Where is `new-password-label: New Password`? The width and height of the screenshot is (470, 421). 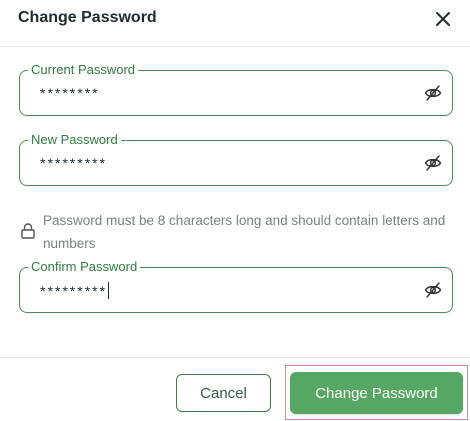
new-password-label: New Password is located at coordinates (74, 140).